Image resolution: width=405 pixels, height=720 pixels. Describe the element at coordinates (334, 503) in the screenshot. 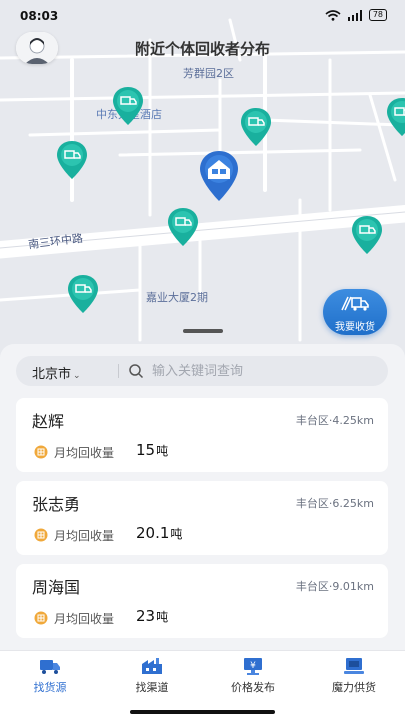

I see `collector-location: 丰台区·6.25km` at that location.